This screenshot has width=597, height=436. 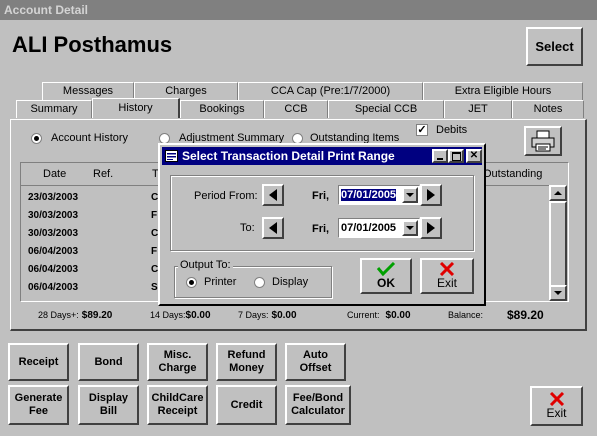 I want to click on days14-label: 14 Days:, so click(x=168, y=315).